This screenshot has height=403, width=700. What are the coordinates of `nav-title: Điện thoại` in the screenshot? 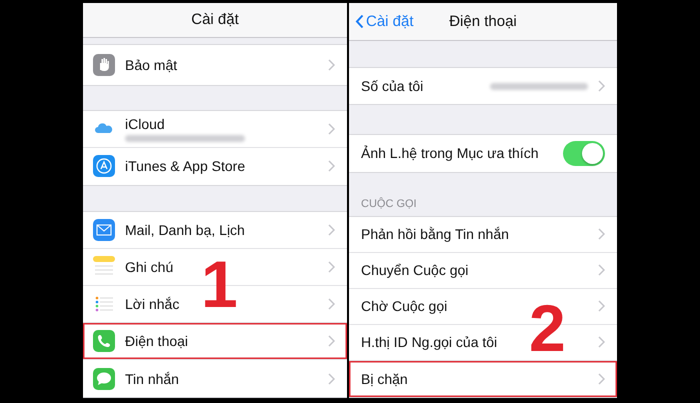 It's located at (483, 21).